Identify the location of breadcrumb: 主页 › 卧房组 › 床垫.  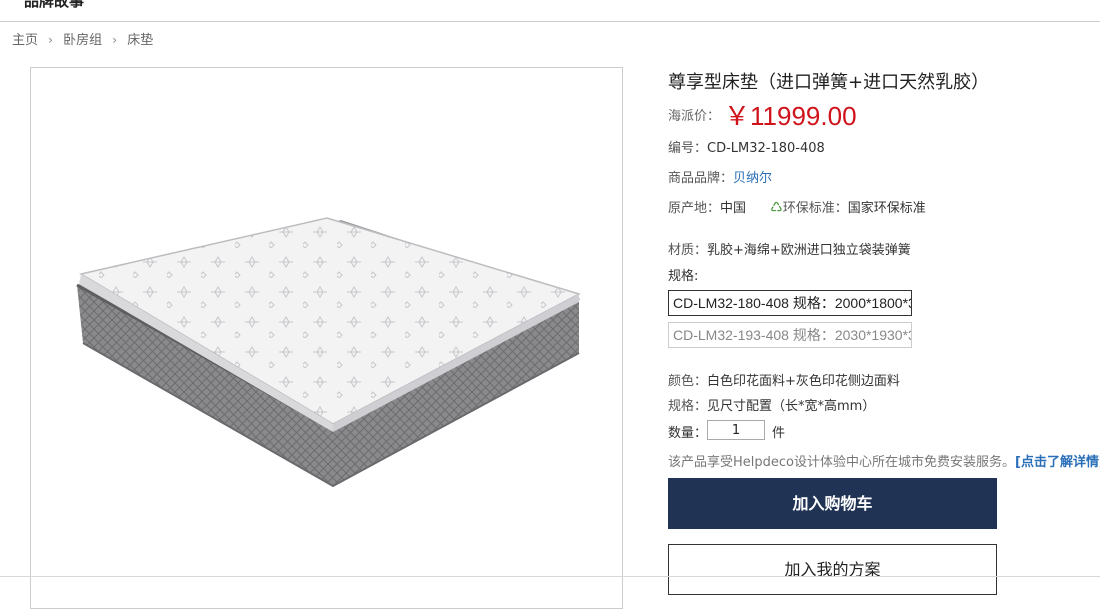
(82, 38).